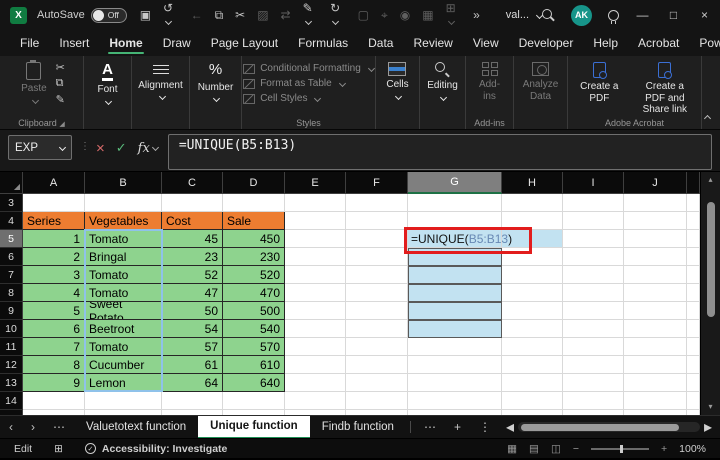 The width and height of the screenshot is (720, 460). What do you see at coordinates (34, 82) in the screenshot?
I see `paste-button: Paste` at bounding box center [34, 82].